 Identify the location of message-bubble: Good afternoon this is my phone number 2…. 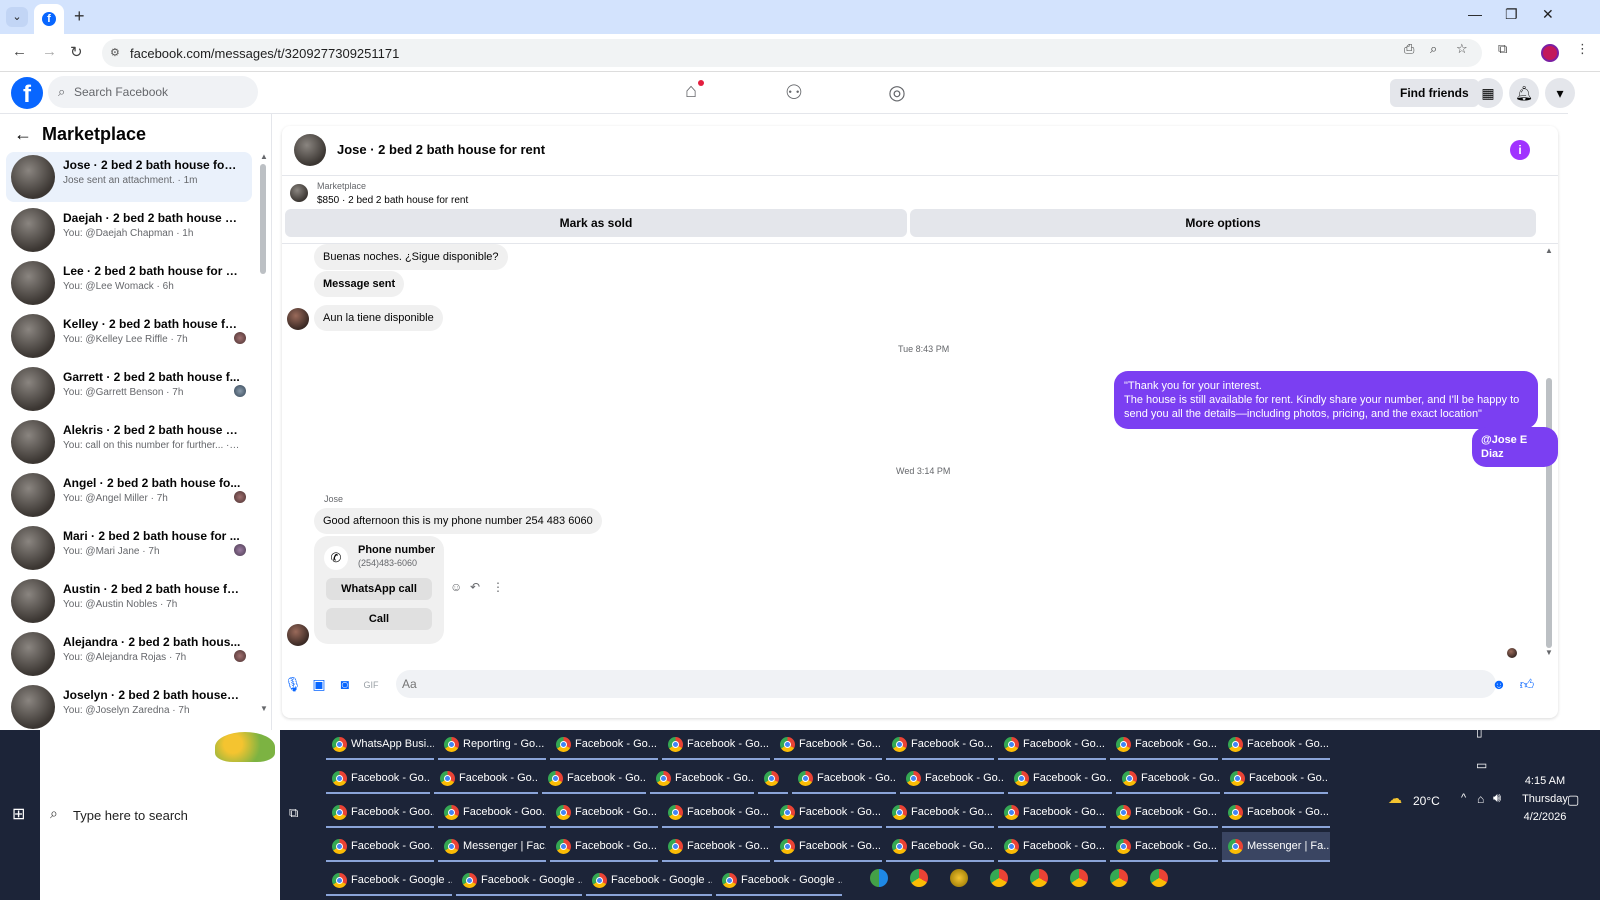
(458, 521).